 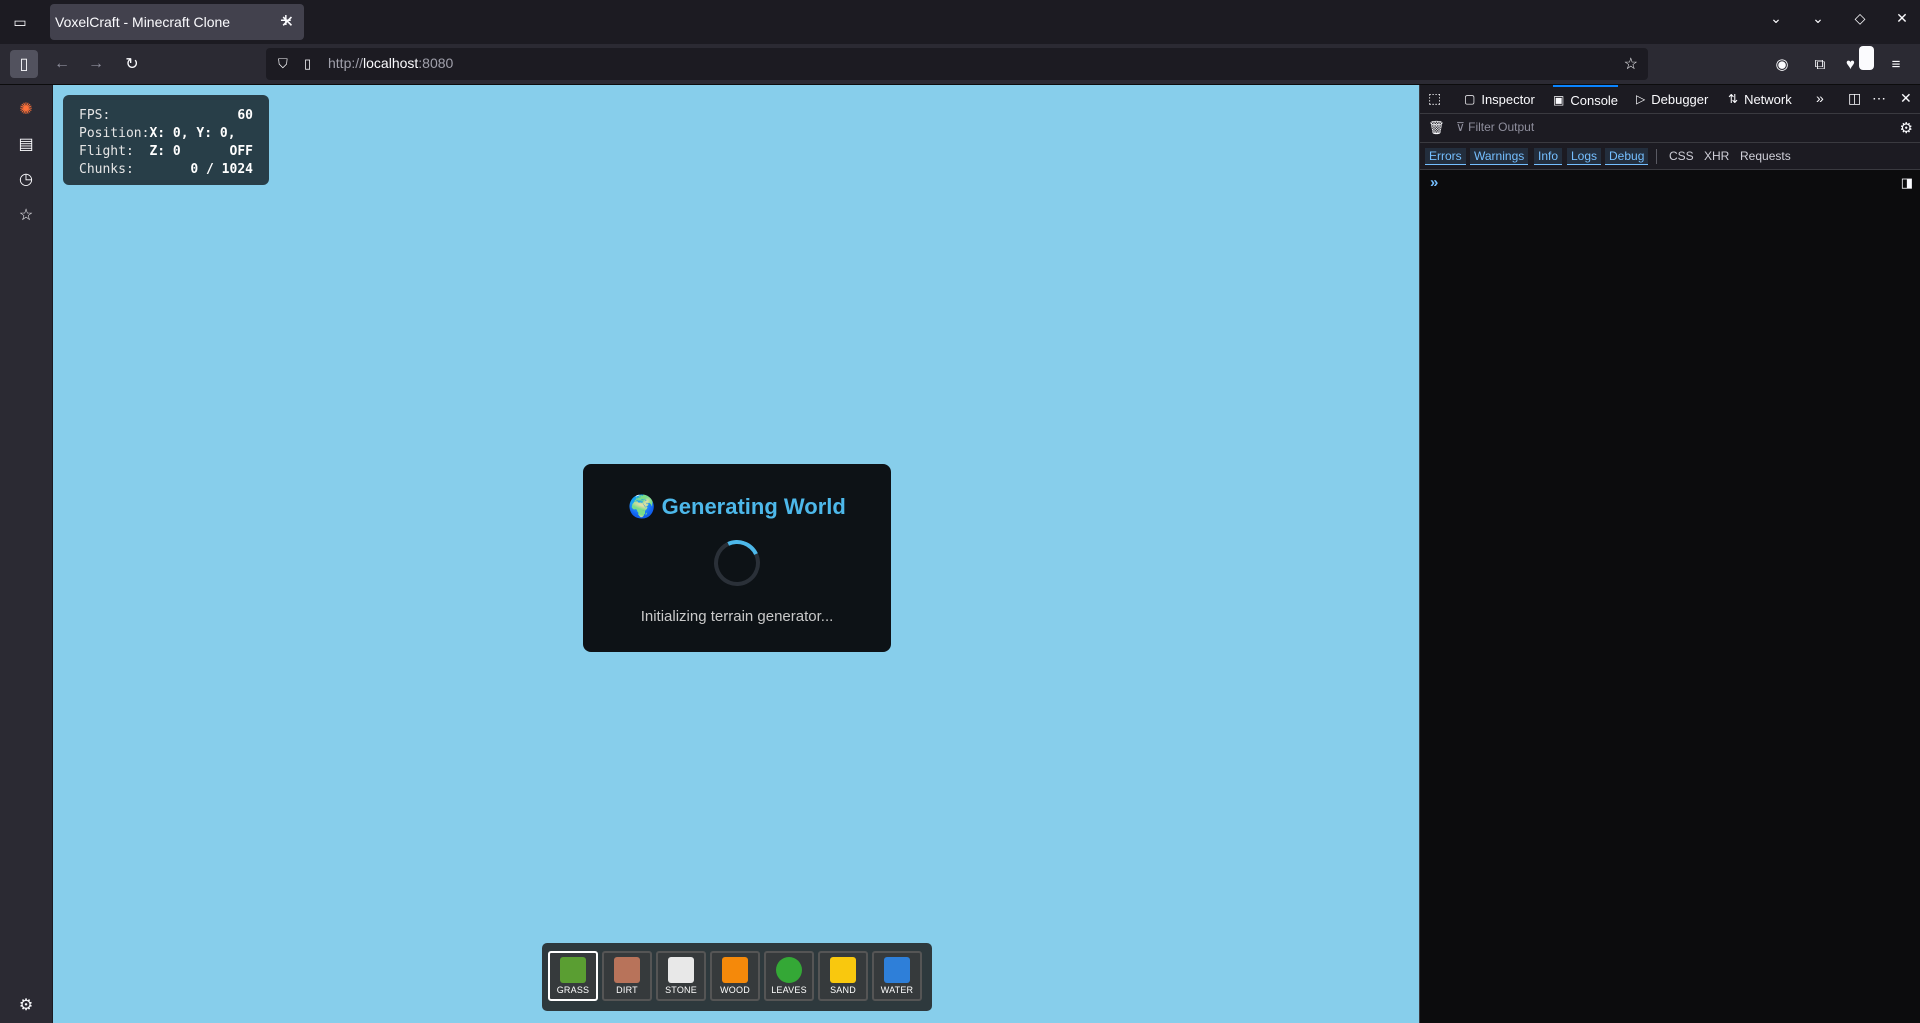 What do you see at coordinates (1818, 18) in the screenshot?
I see `minimize-icon: ⌄` at bounding box center [1818, 18].